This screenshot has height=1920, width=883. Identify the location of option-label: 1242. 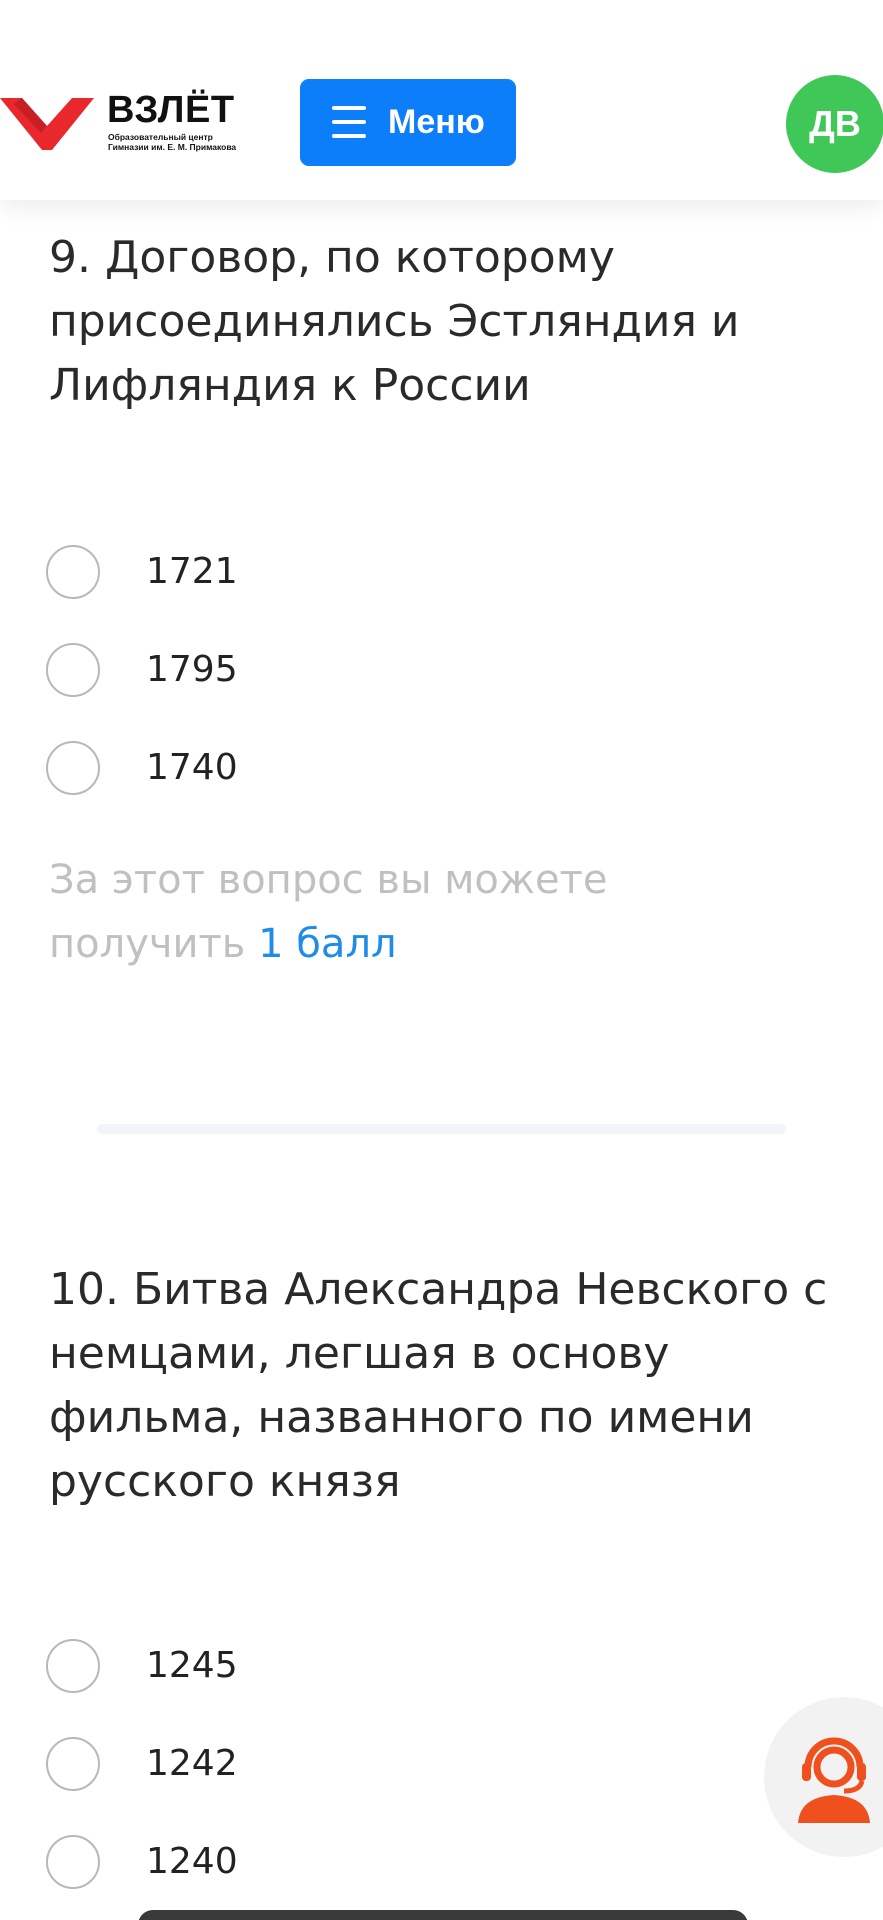
(192, 1763).